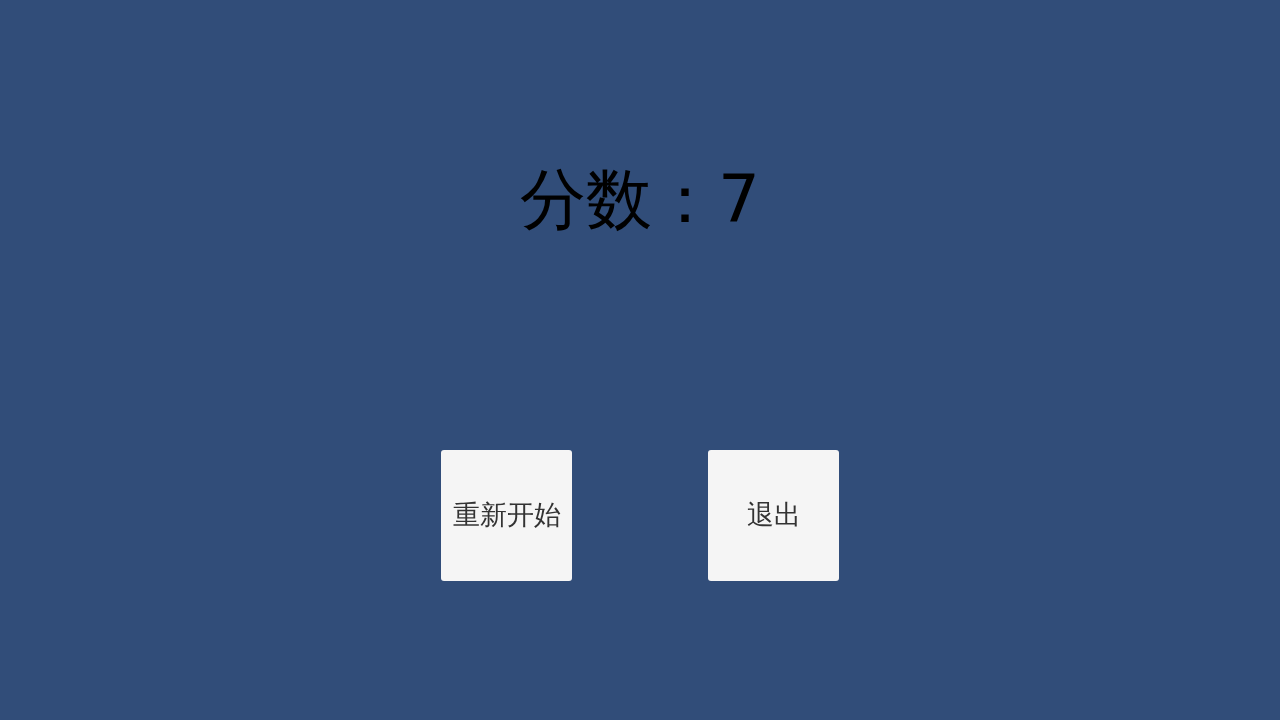 This screenshot has width=1280, height=720. What do you see at coordinates (506, 515) in the screenshot?
I see `menu-button: 重新开始` at bounding box center [506, 515].